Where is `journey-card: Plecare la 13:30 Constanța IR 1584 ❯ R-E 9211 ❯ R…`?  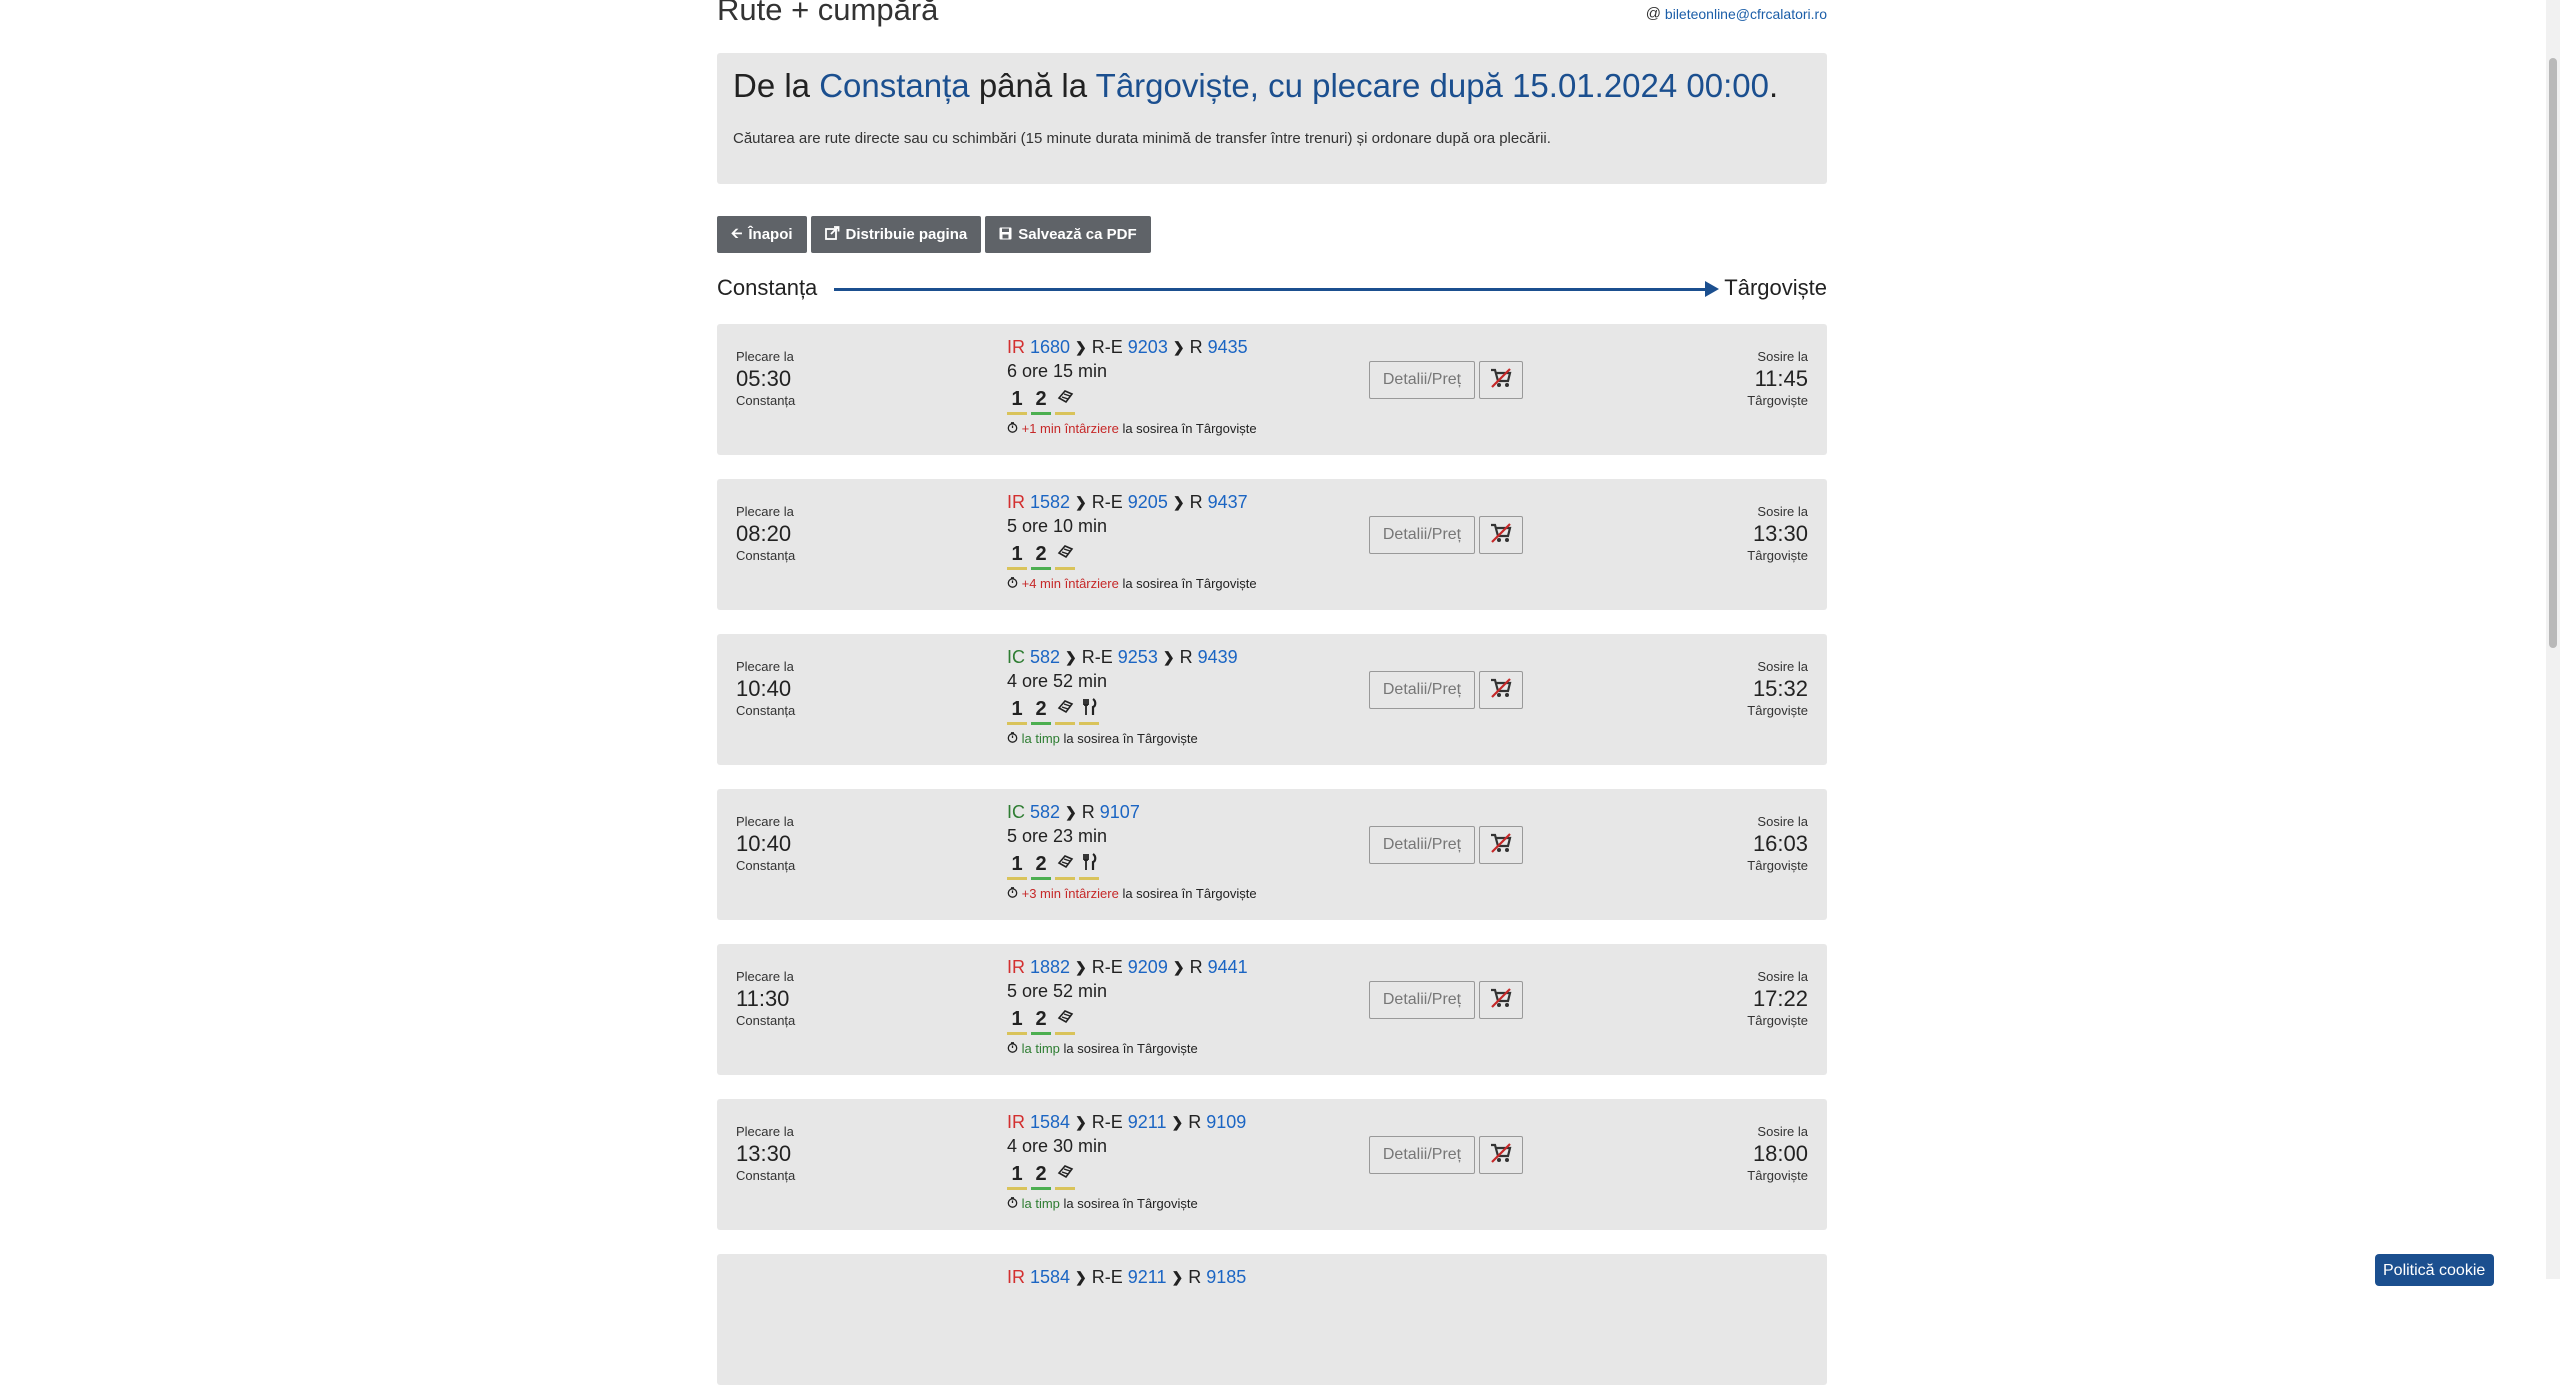
journey-card: Plecare la 13:30 Constanța IR 1584 ❯ R-E 9211 ❯ R… is located at coordinates (1272, 1164).